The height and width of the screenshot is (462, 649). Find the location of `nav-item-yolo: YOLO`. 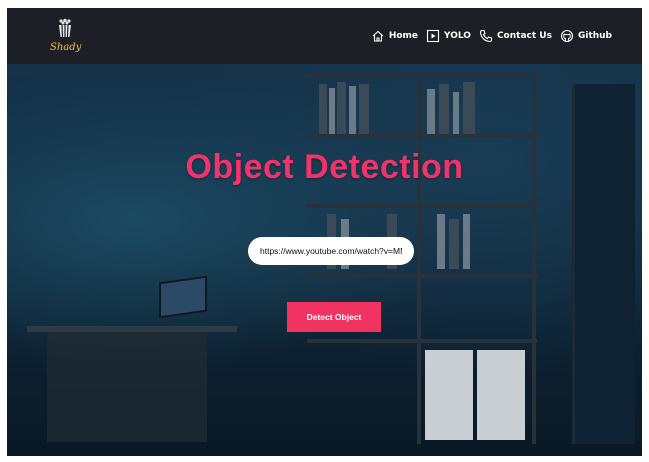

nav-item-yolo: YOLO is located at coordinates (448, 36).